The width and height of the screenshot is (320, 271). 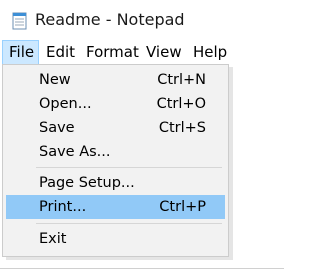 I want to click on menu-bar: File Edit Format View Help, so click(x=142, y=52).